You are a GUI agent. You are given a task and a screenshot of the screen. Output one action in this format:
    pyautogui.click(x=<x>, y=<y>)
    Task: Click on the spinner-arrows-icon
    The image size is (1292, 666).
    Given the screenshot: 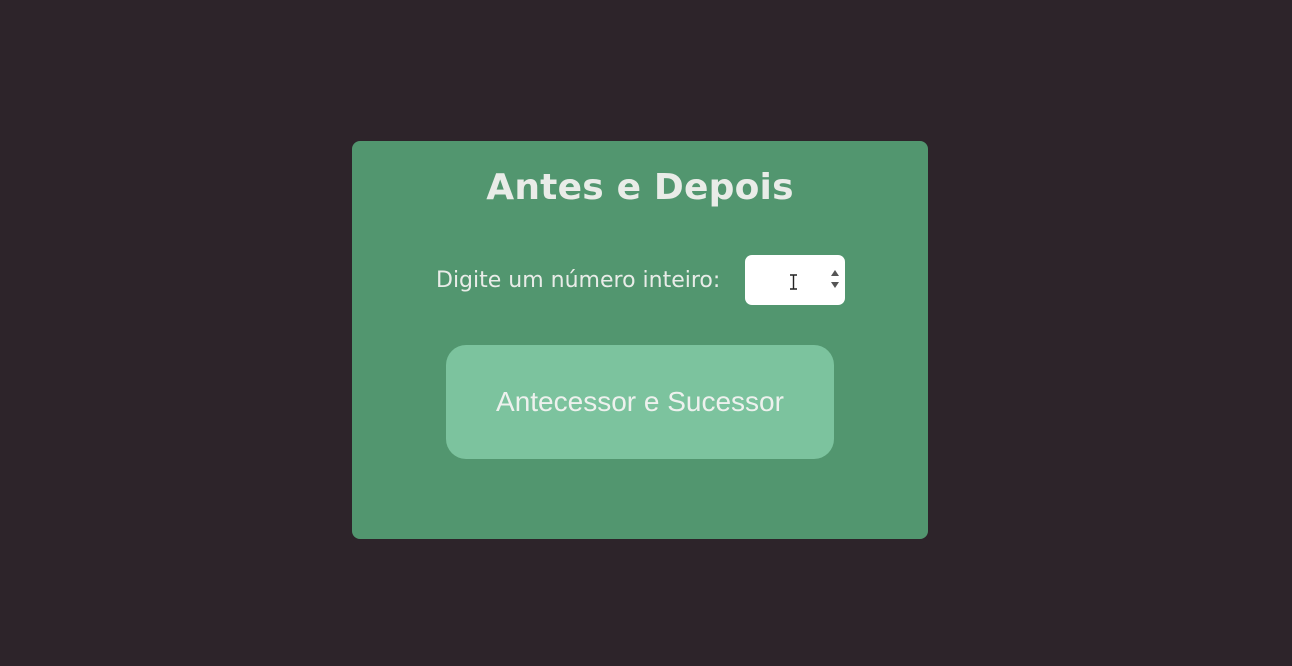 What is the action you would take?
    pyautogui.click(x=835, y=279)
    